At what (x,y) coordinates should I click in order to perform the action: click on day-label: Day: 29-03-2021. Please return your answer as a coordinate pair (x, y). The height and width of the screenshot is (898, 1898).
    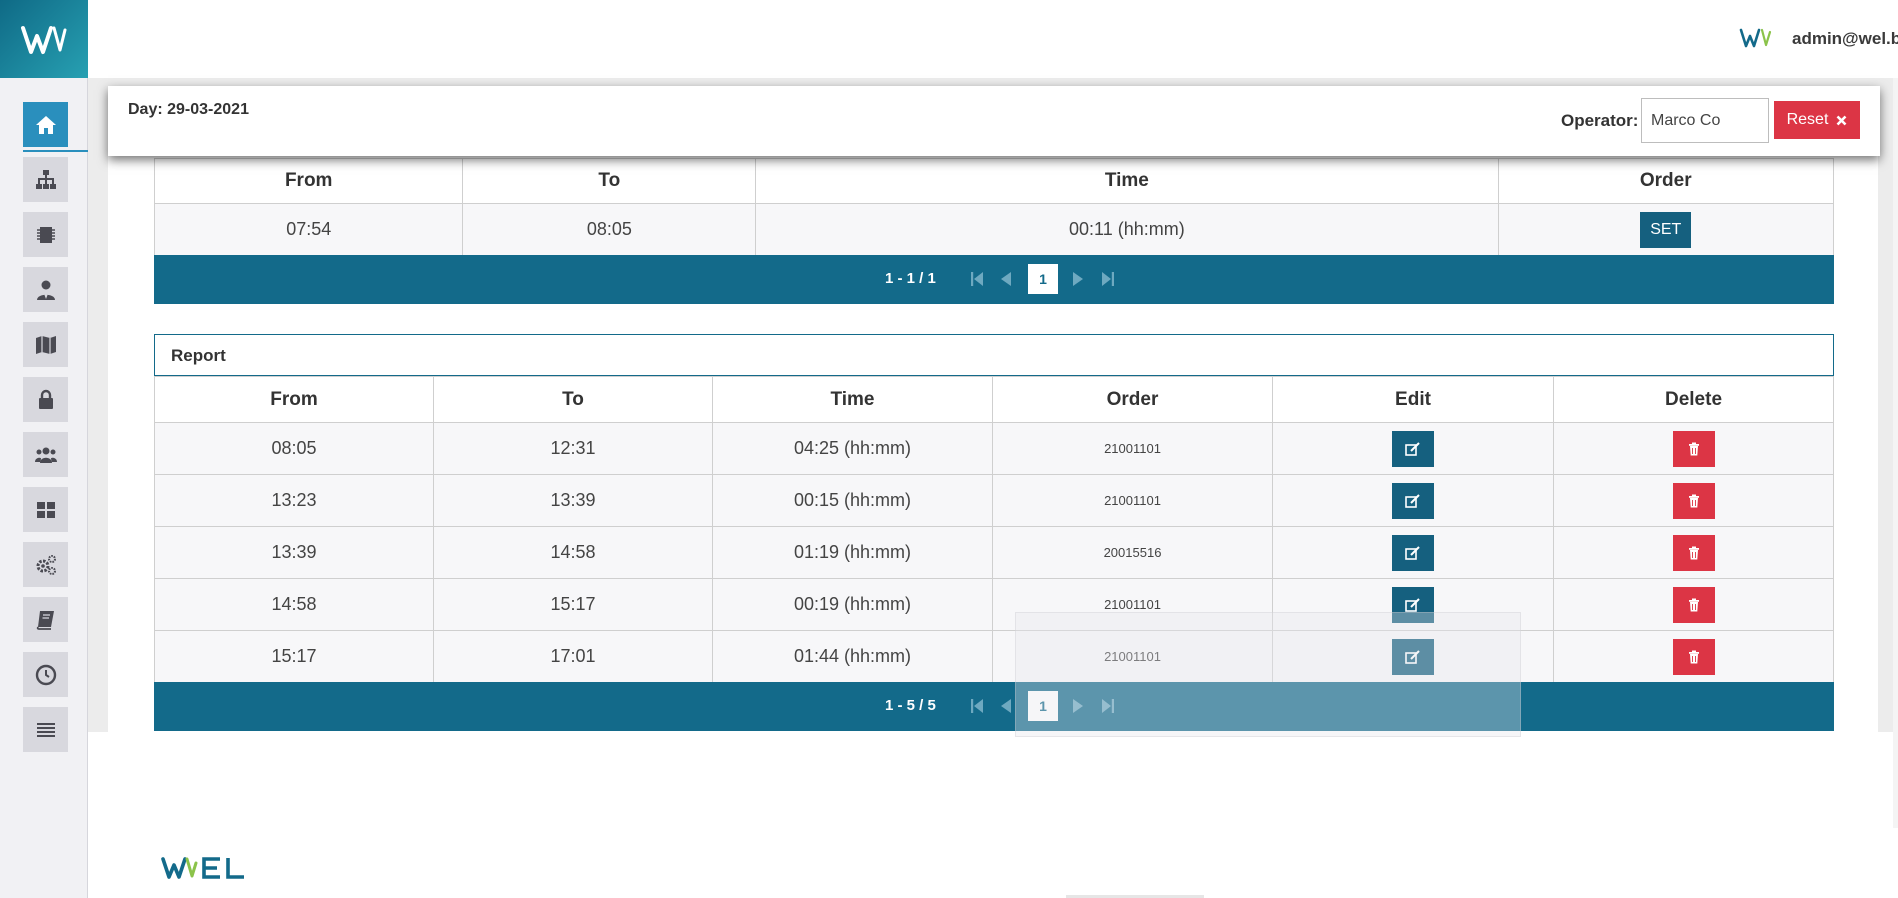
    Looking at the image, I should click on (188, 109).